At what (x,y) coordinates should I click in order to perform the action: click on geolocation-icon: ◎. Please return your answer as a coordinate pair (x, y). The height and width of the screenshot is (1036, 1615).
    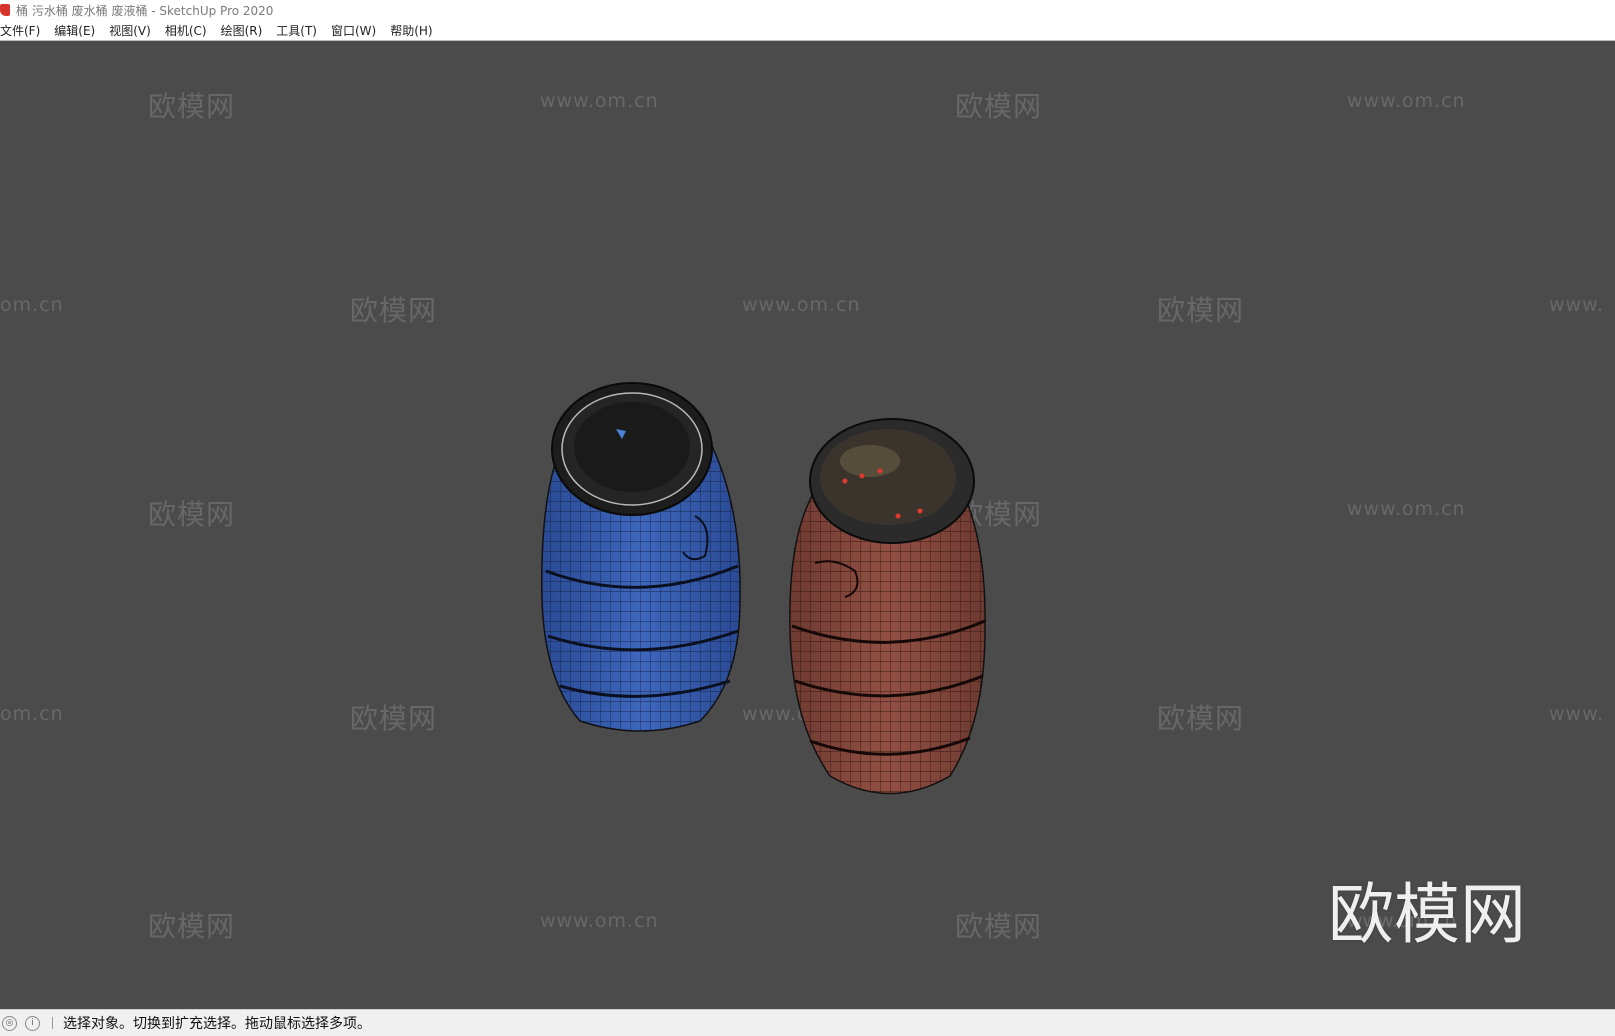
    Looking at the image, I should click on (9, 1023).